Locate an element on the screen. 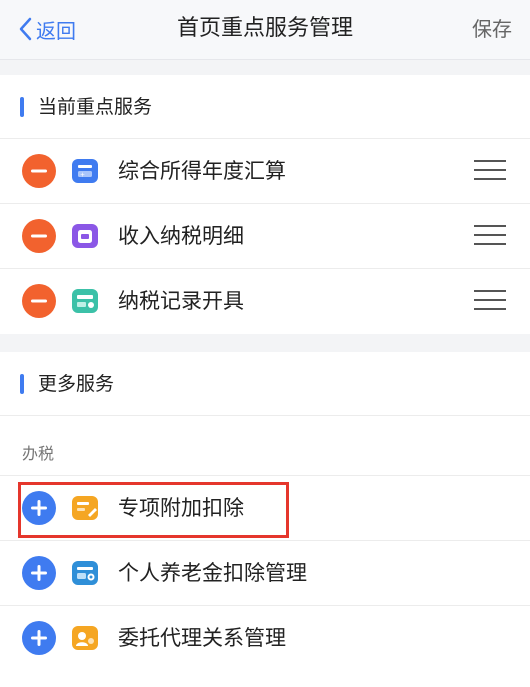  group-label: 办税 is located at coordinates (265, 446).